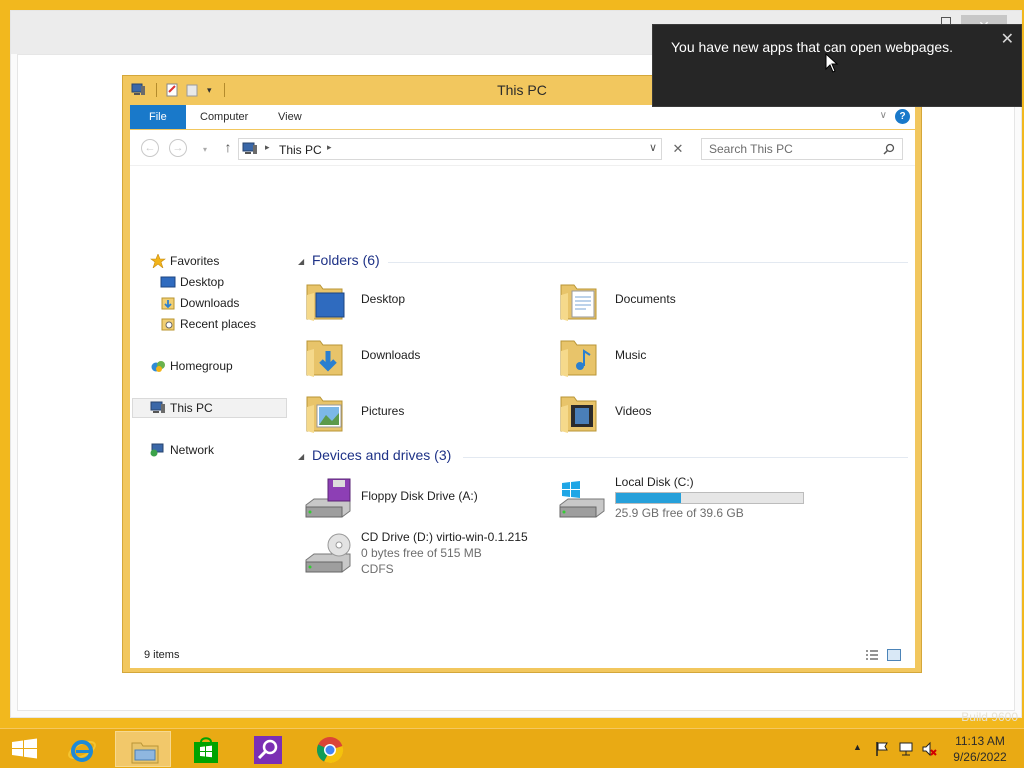 Image resolution: width=1024 pixels, height=768 pixels. I want to click on drives-group-title: Devices and drives (3), so click(382, 455).